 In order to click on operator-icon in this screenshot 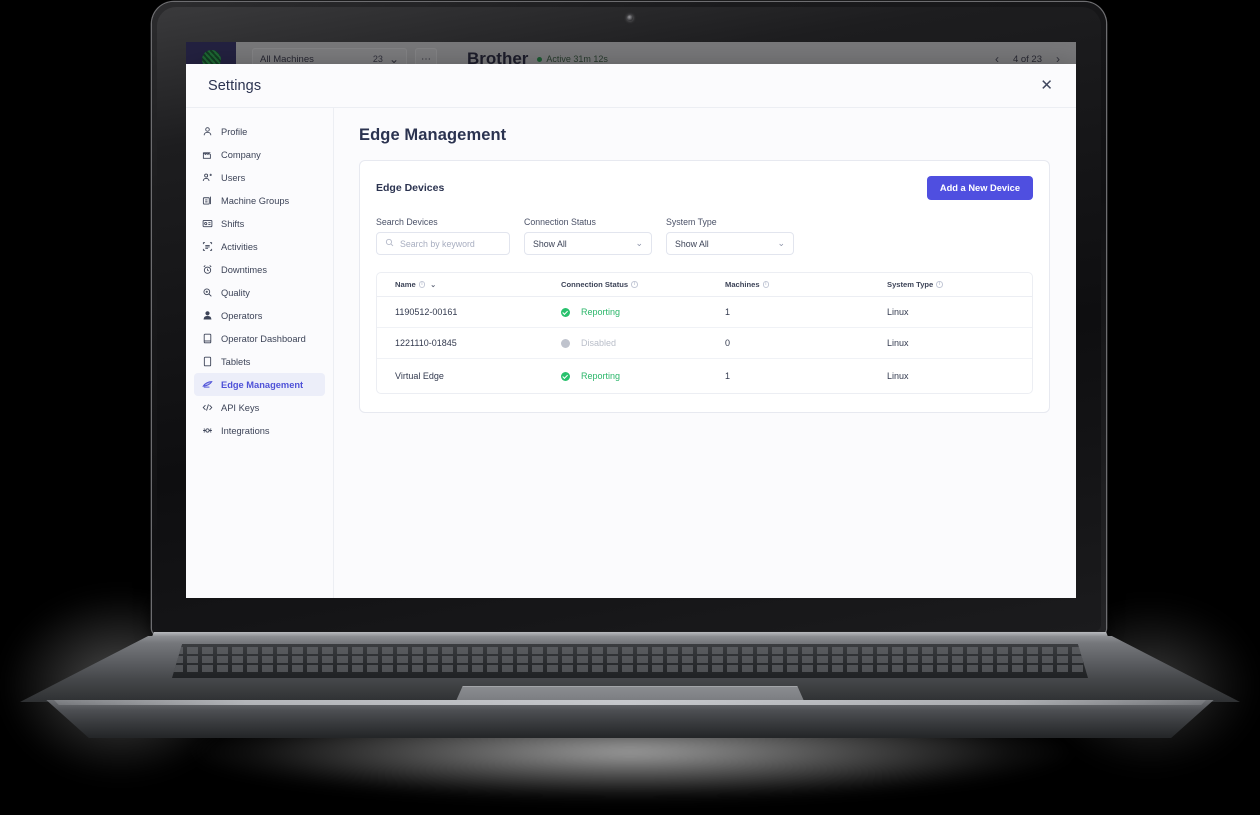, I will do `click(207, 315)`.